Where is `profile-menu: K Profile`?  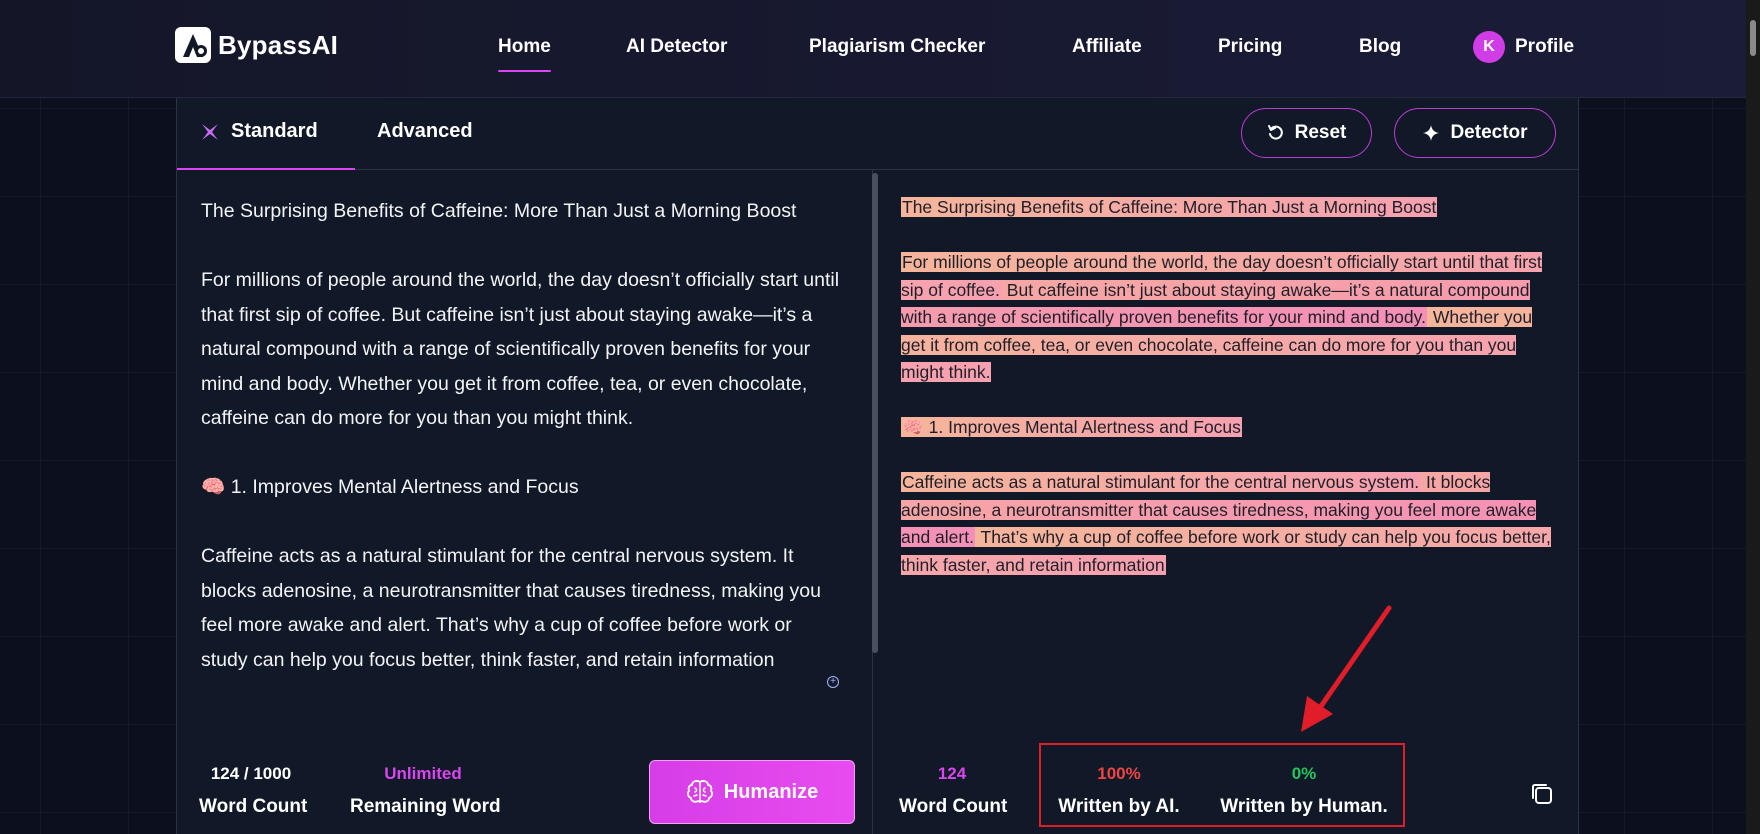
profile-menu: K Profile is located at coordinates (1523, 47).